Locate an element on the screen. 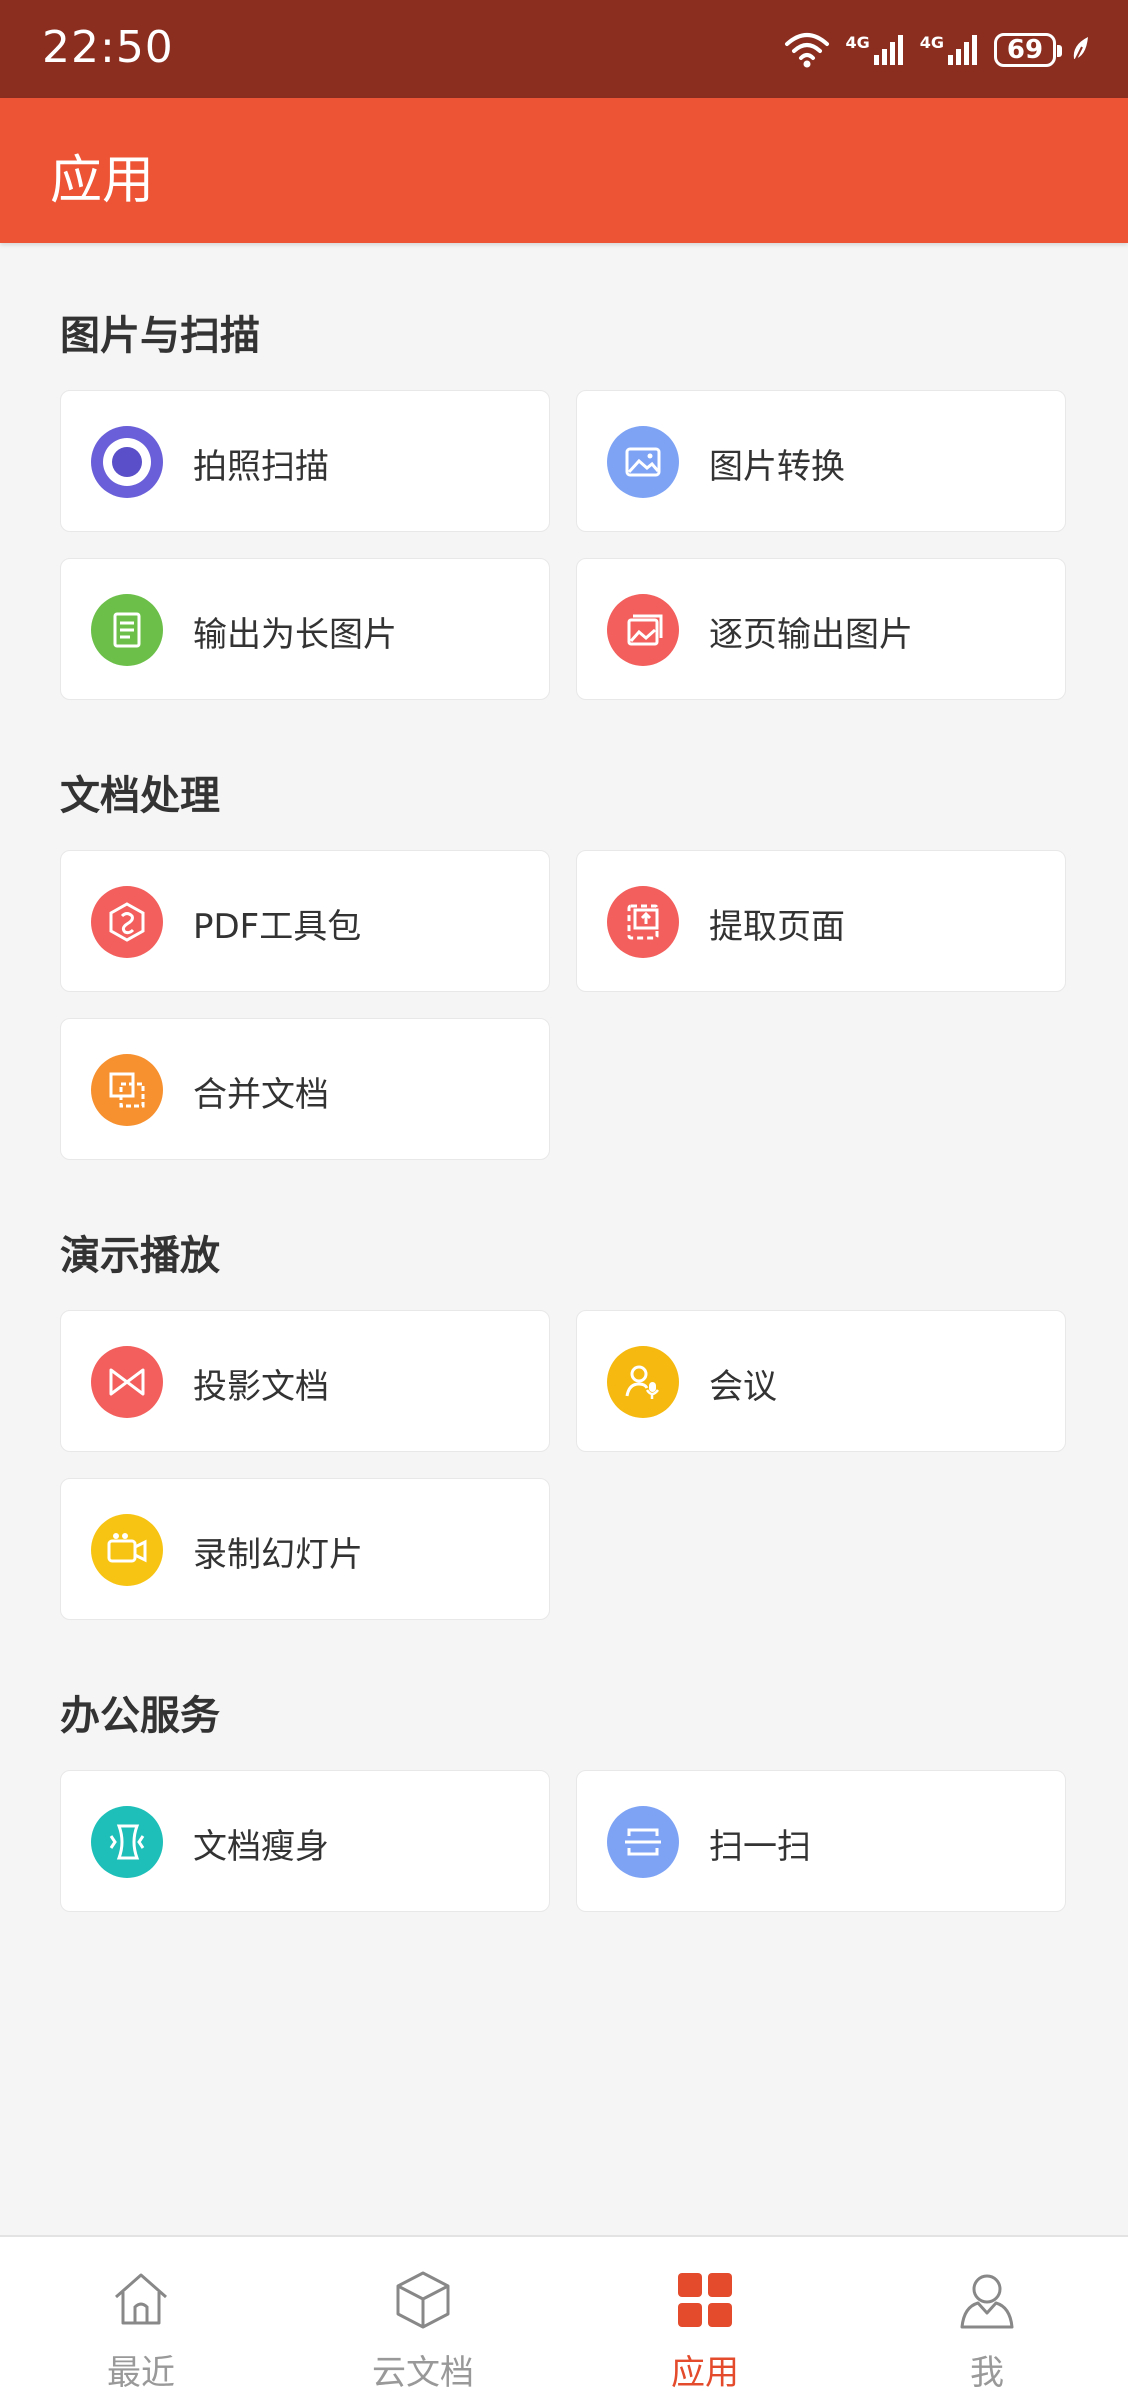  bottom-nav: 最近 云文档 应用 我 is located at coordinates (564, 2318).